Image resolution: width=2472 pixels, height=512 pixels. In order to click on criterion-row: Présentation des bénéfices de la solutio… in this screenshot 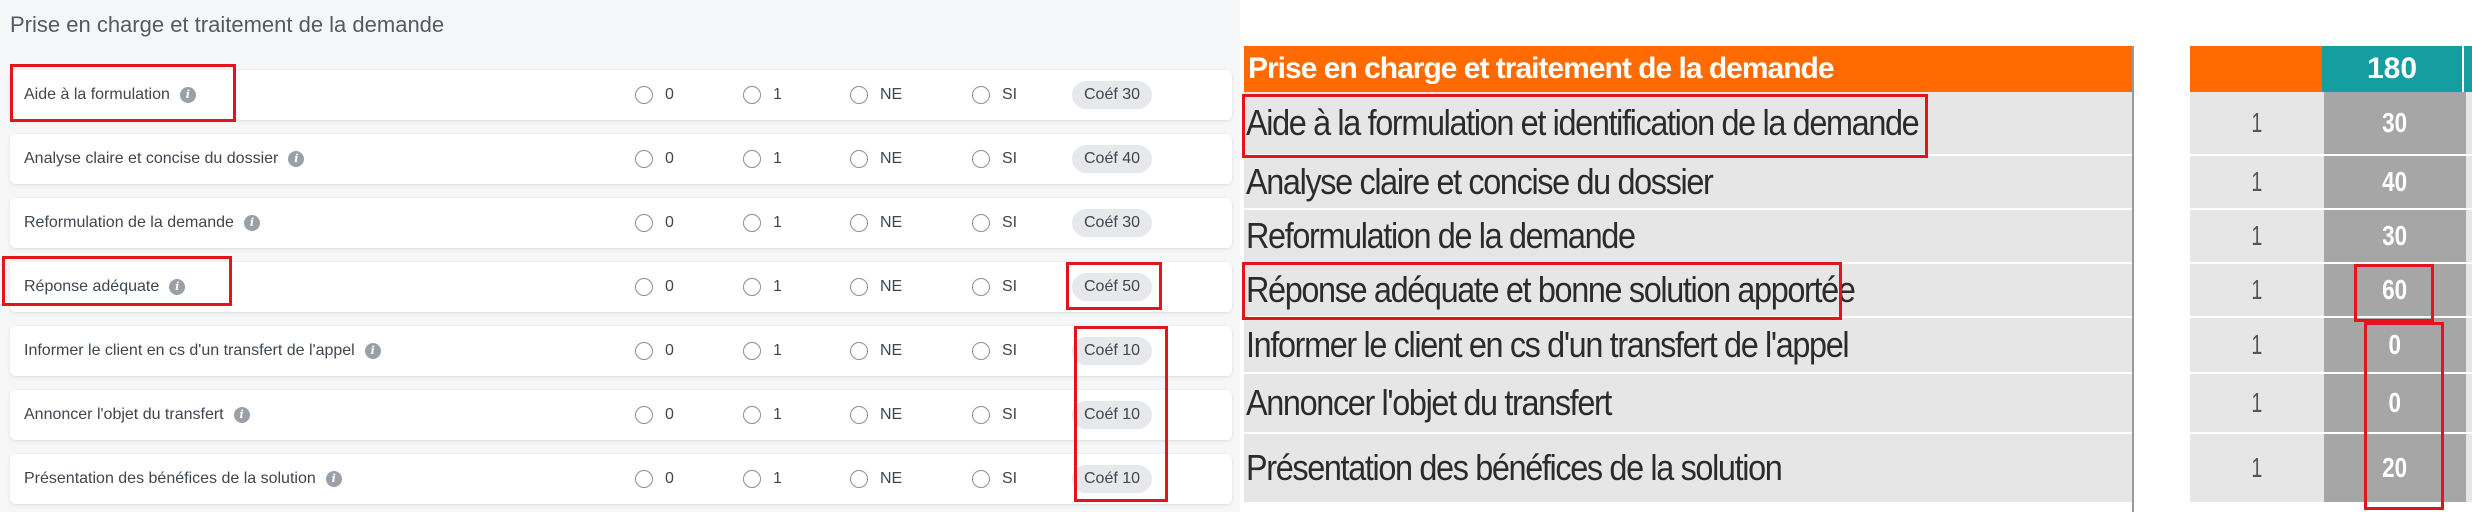, I will do `click(621, 479)`.